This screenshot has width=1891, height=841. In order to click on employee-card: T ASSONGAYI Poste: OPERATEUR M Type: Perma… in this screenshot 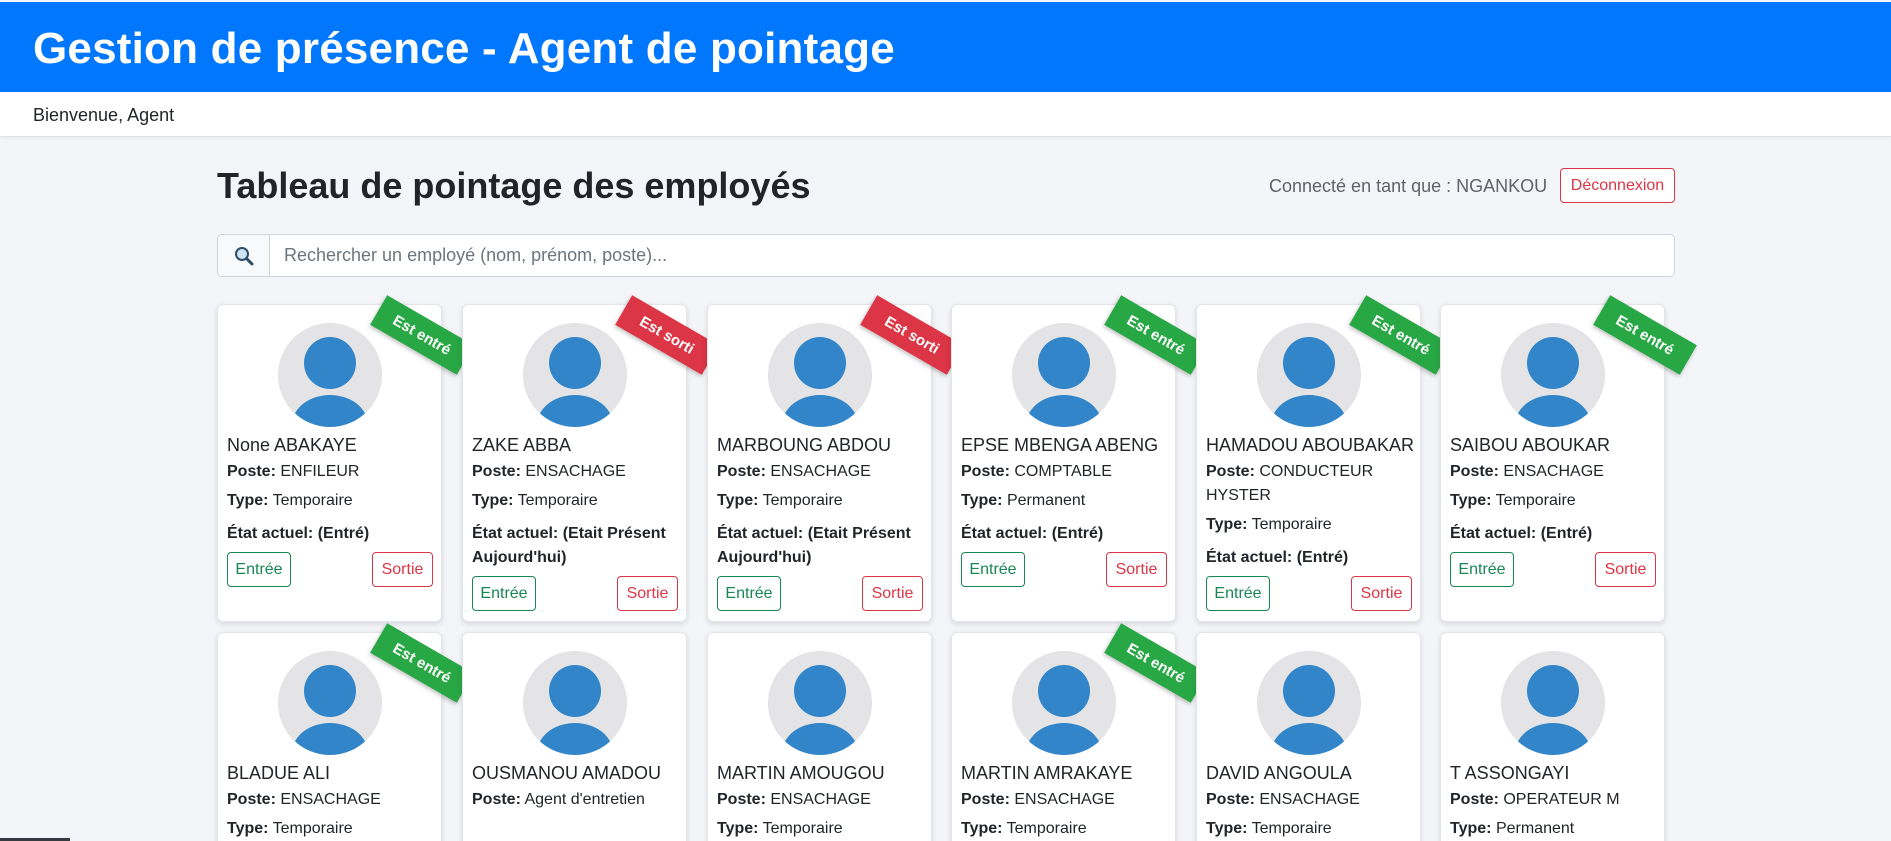, I will do `click(1552, 736)`.